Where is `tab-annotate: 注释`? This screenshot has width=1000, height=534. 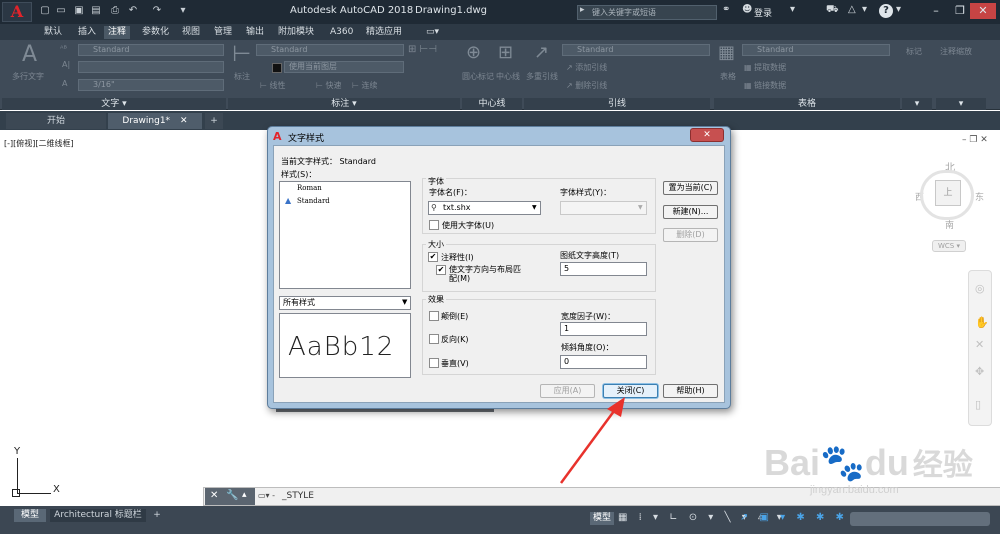 tab-annotate: 注释 is located at coordinates (117, 32).